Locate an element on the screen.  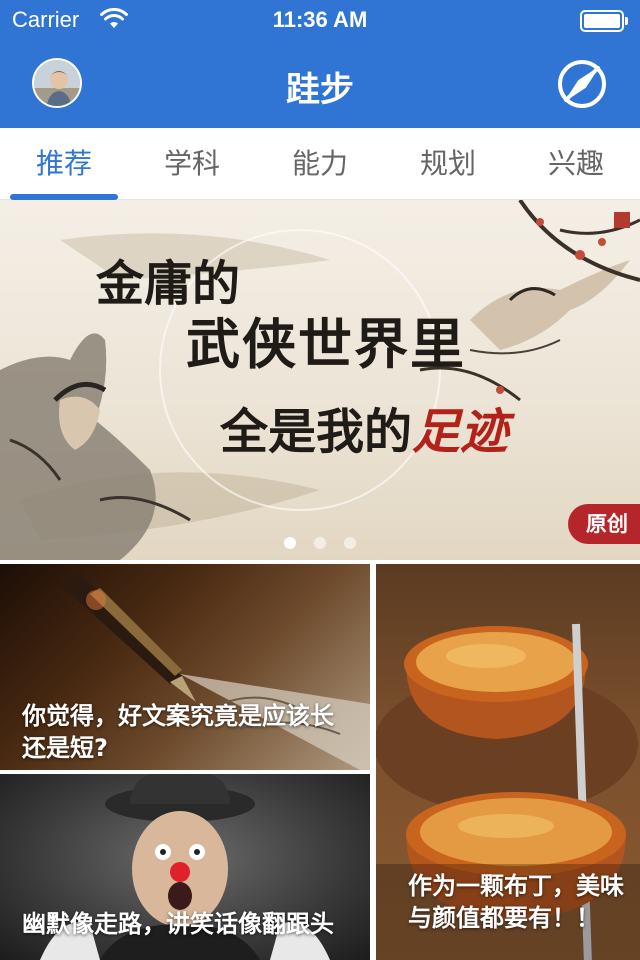
tab-abilities: 能力 is located at coordinates (320, 164).